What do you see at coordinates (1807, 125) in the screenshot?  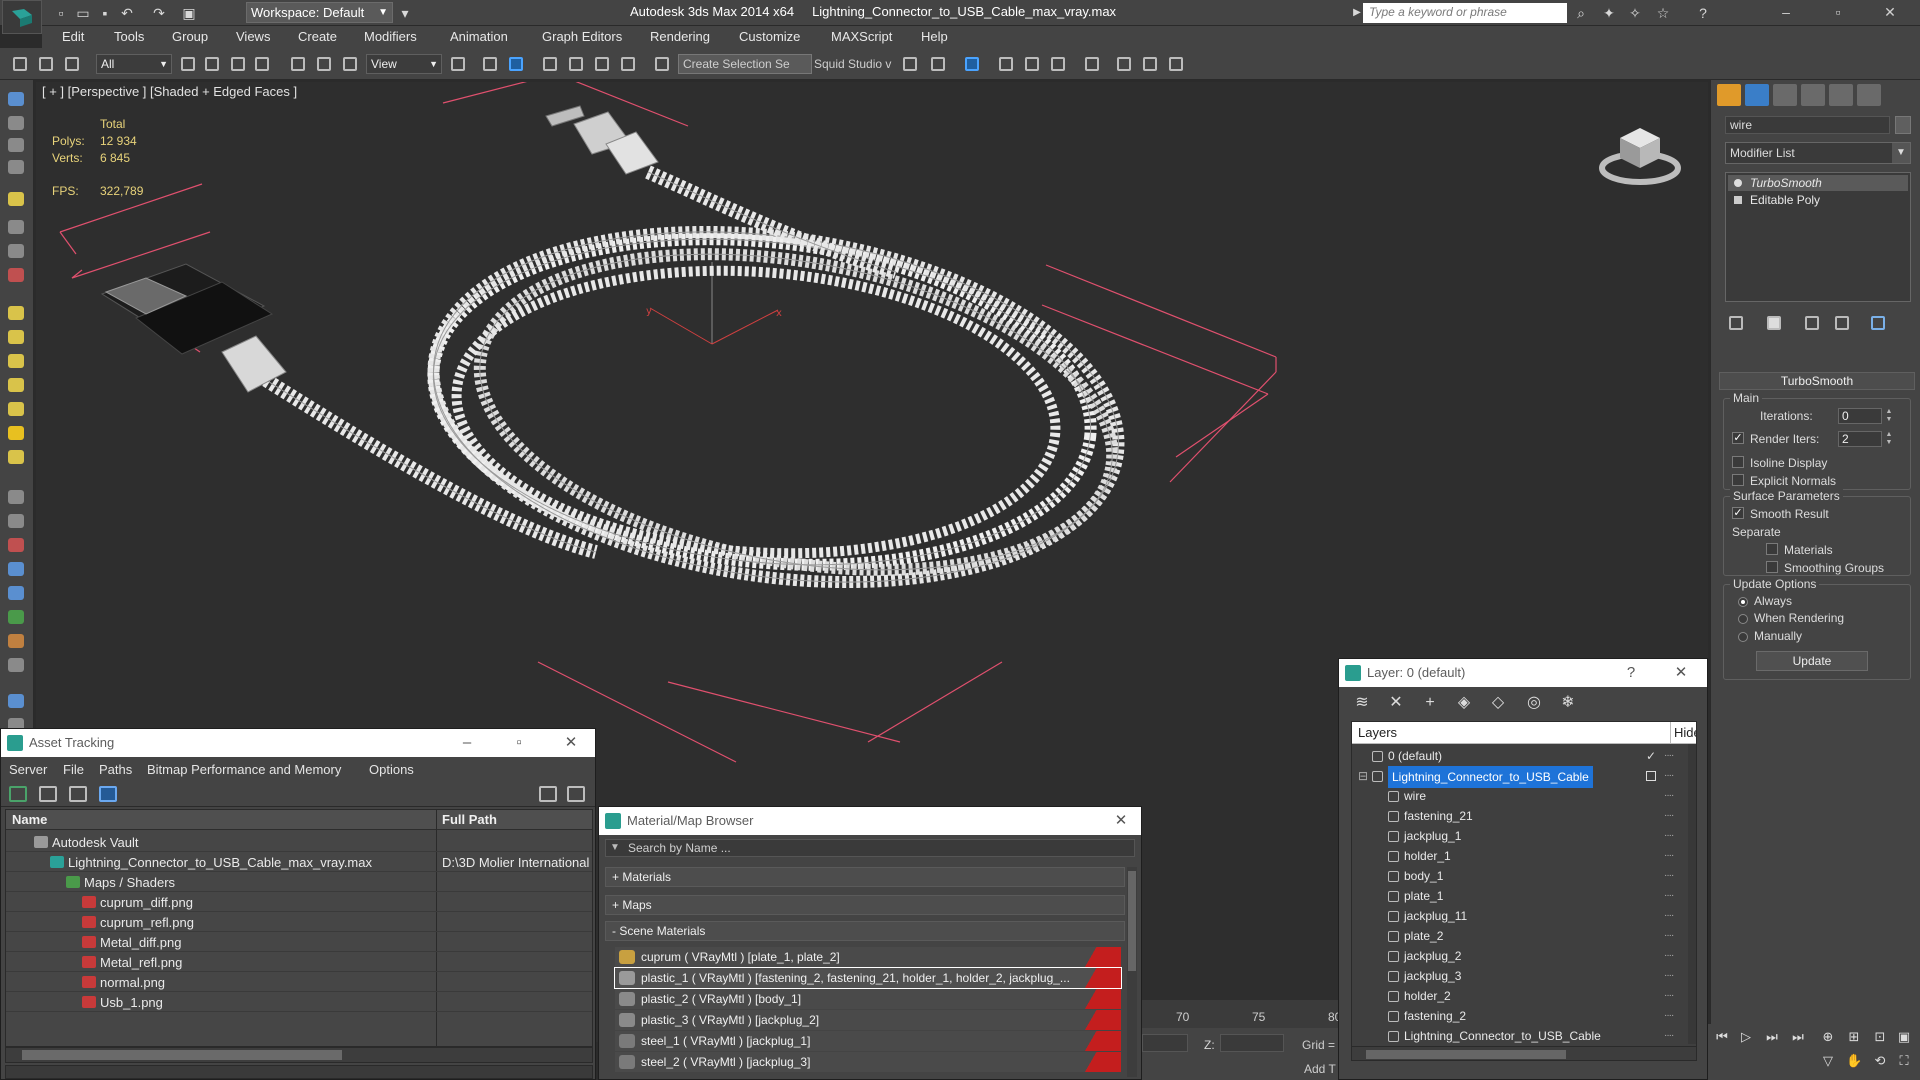 I see `object-name-field: wire` at bounding box center [1807, 125].